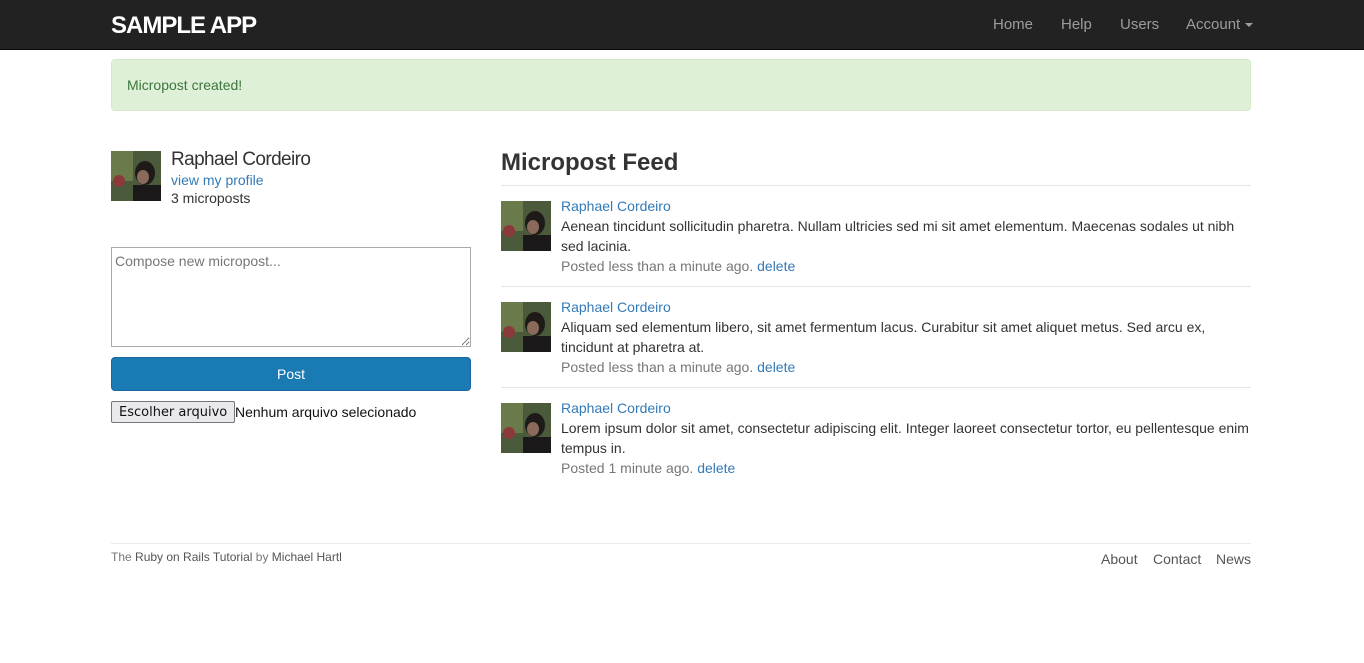  I want to click on feed-title: Micropost Feed, so click(590, 162).